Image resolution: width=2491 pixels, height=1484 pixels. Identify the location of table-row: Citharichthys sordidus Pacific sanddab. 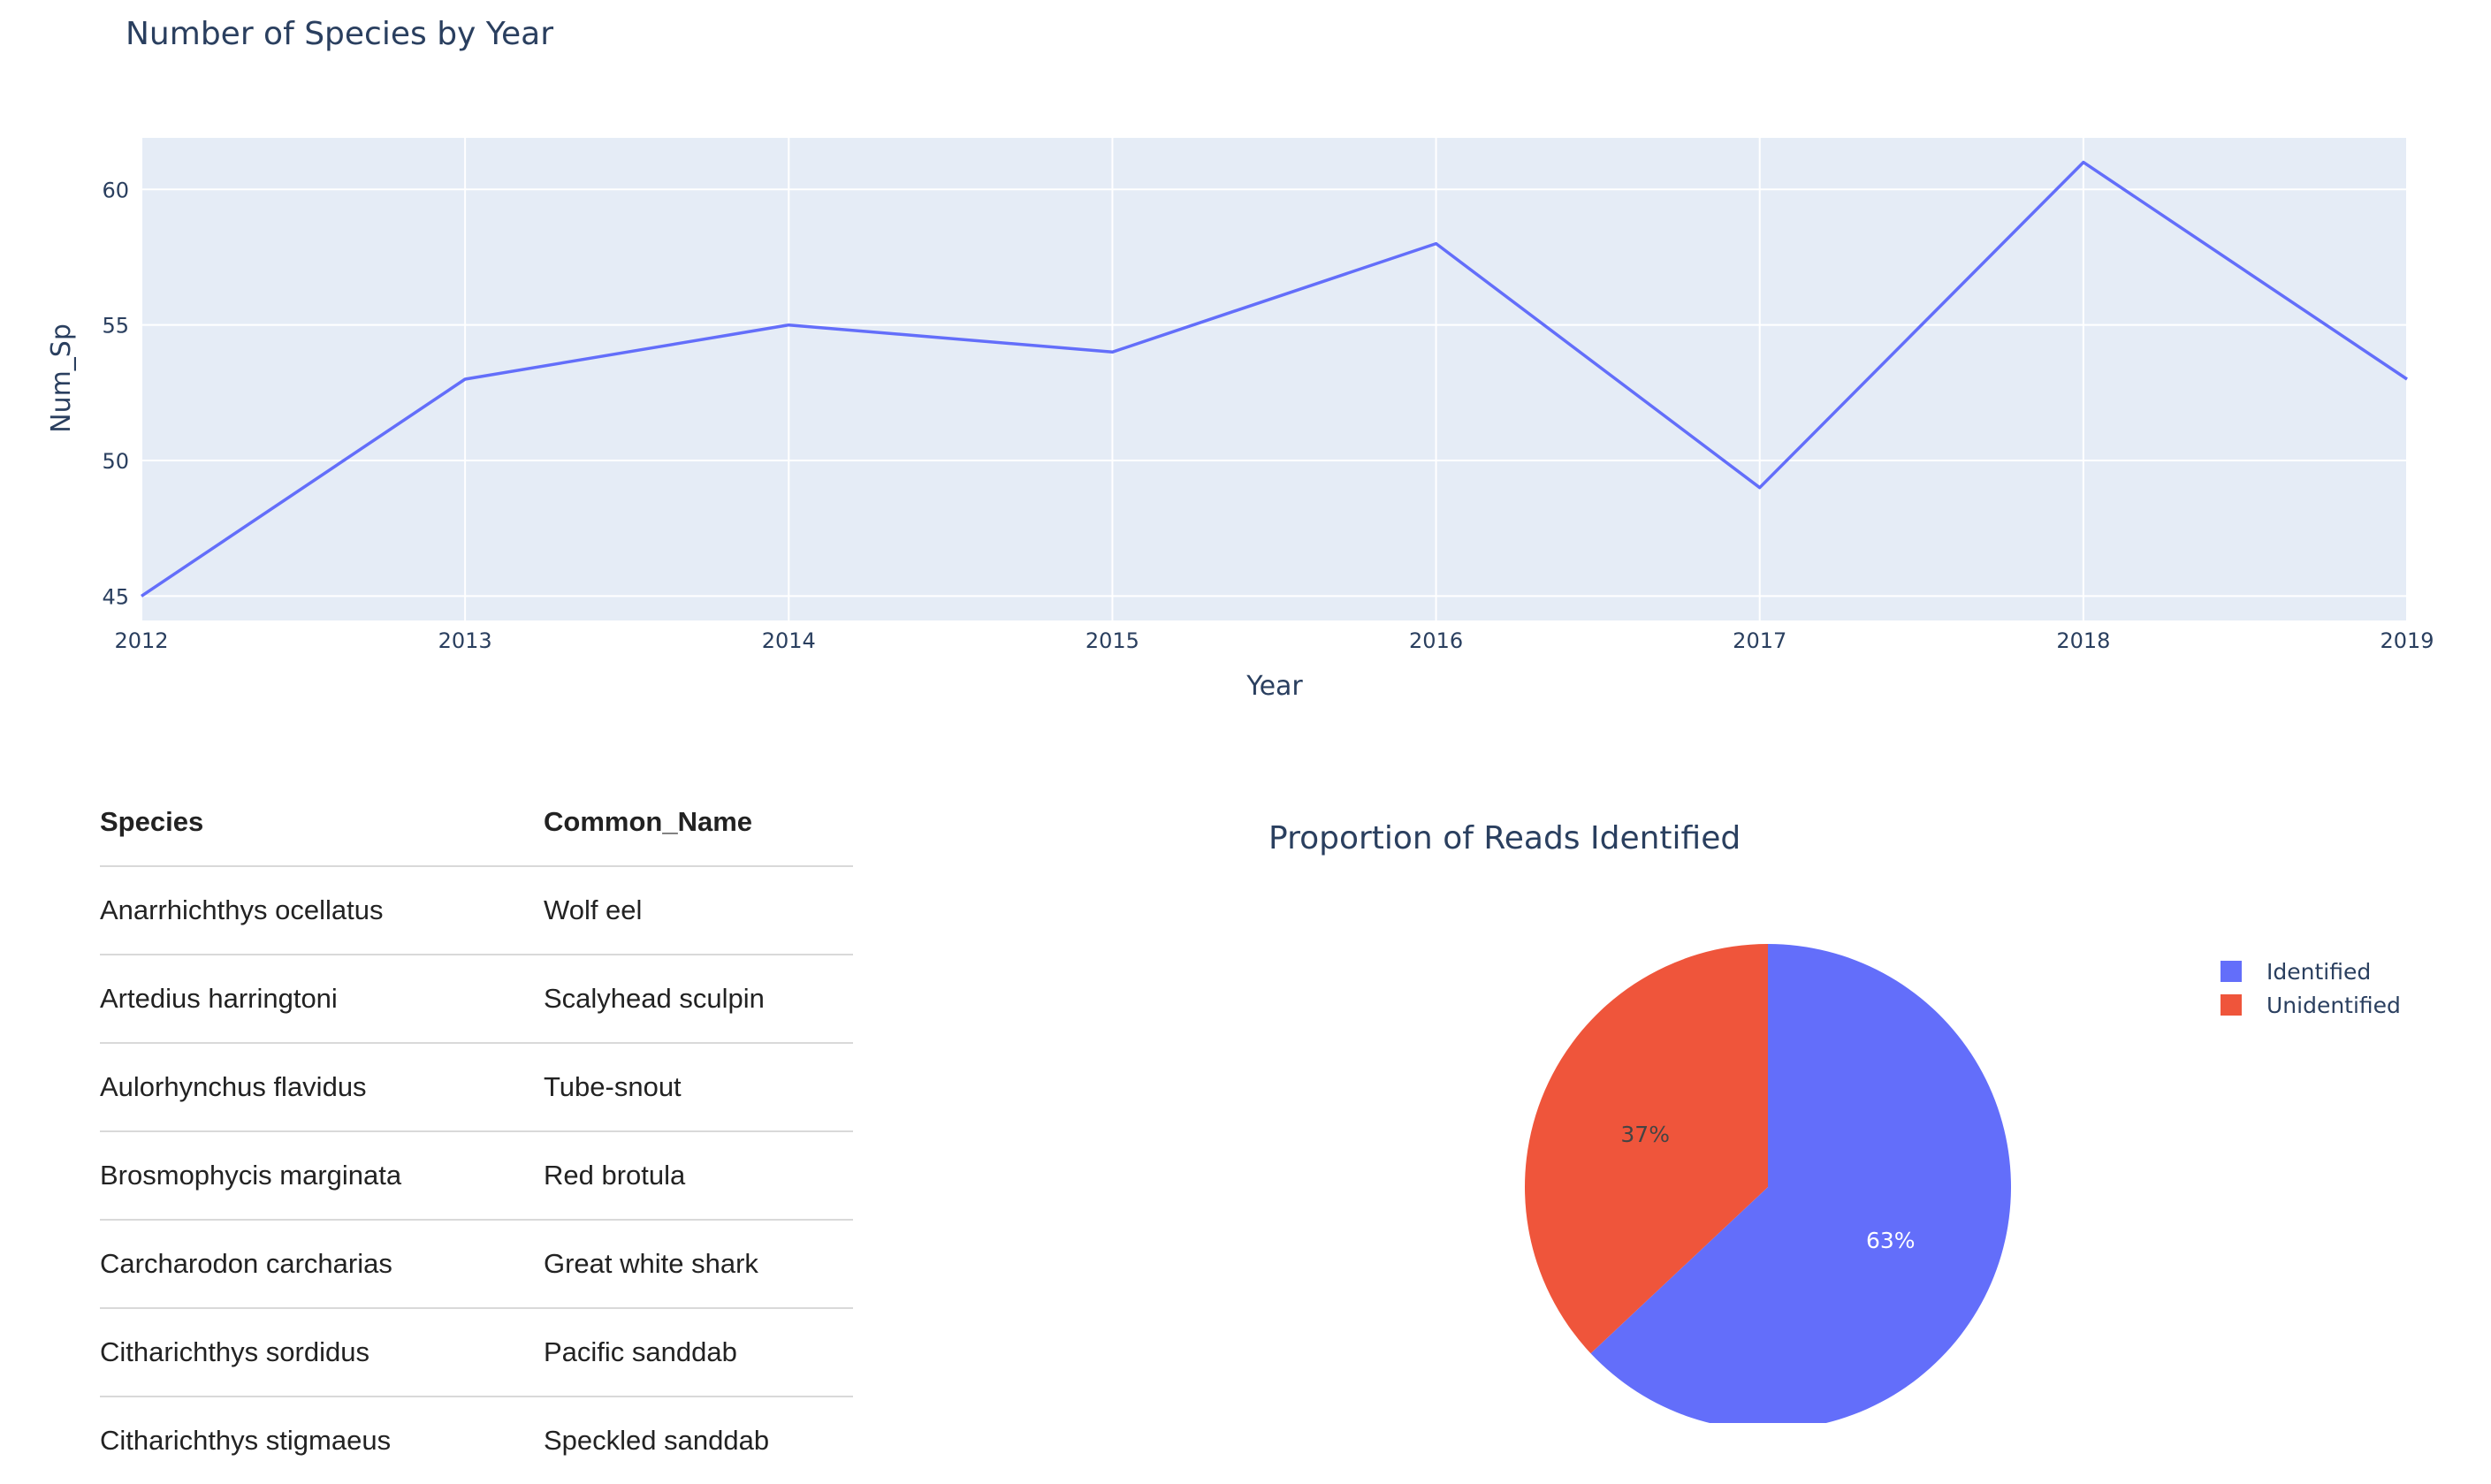
(476, 1351).